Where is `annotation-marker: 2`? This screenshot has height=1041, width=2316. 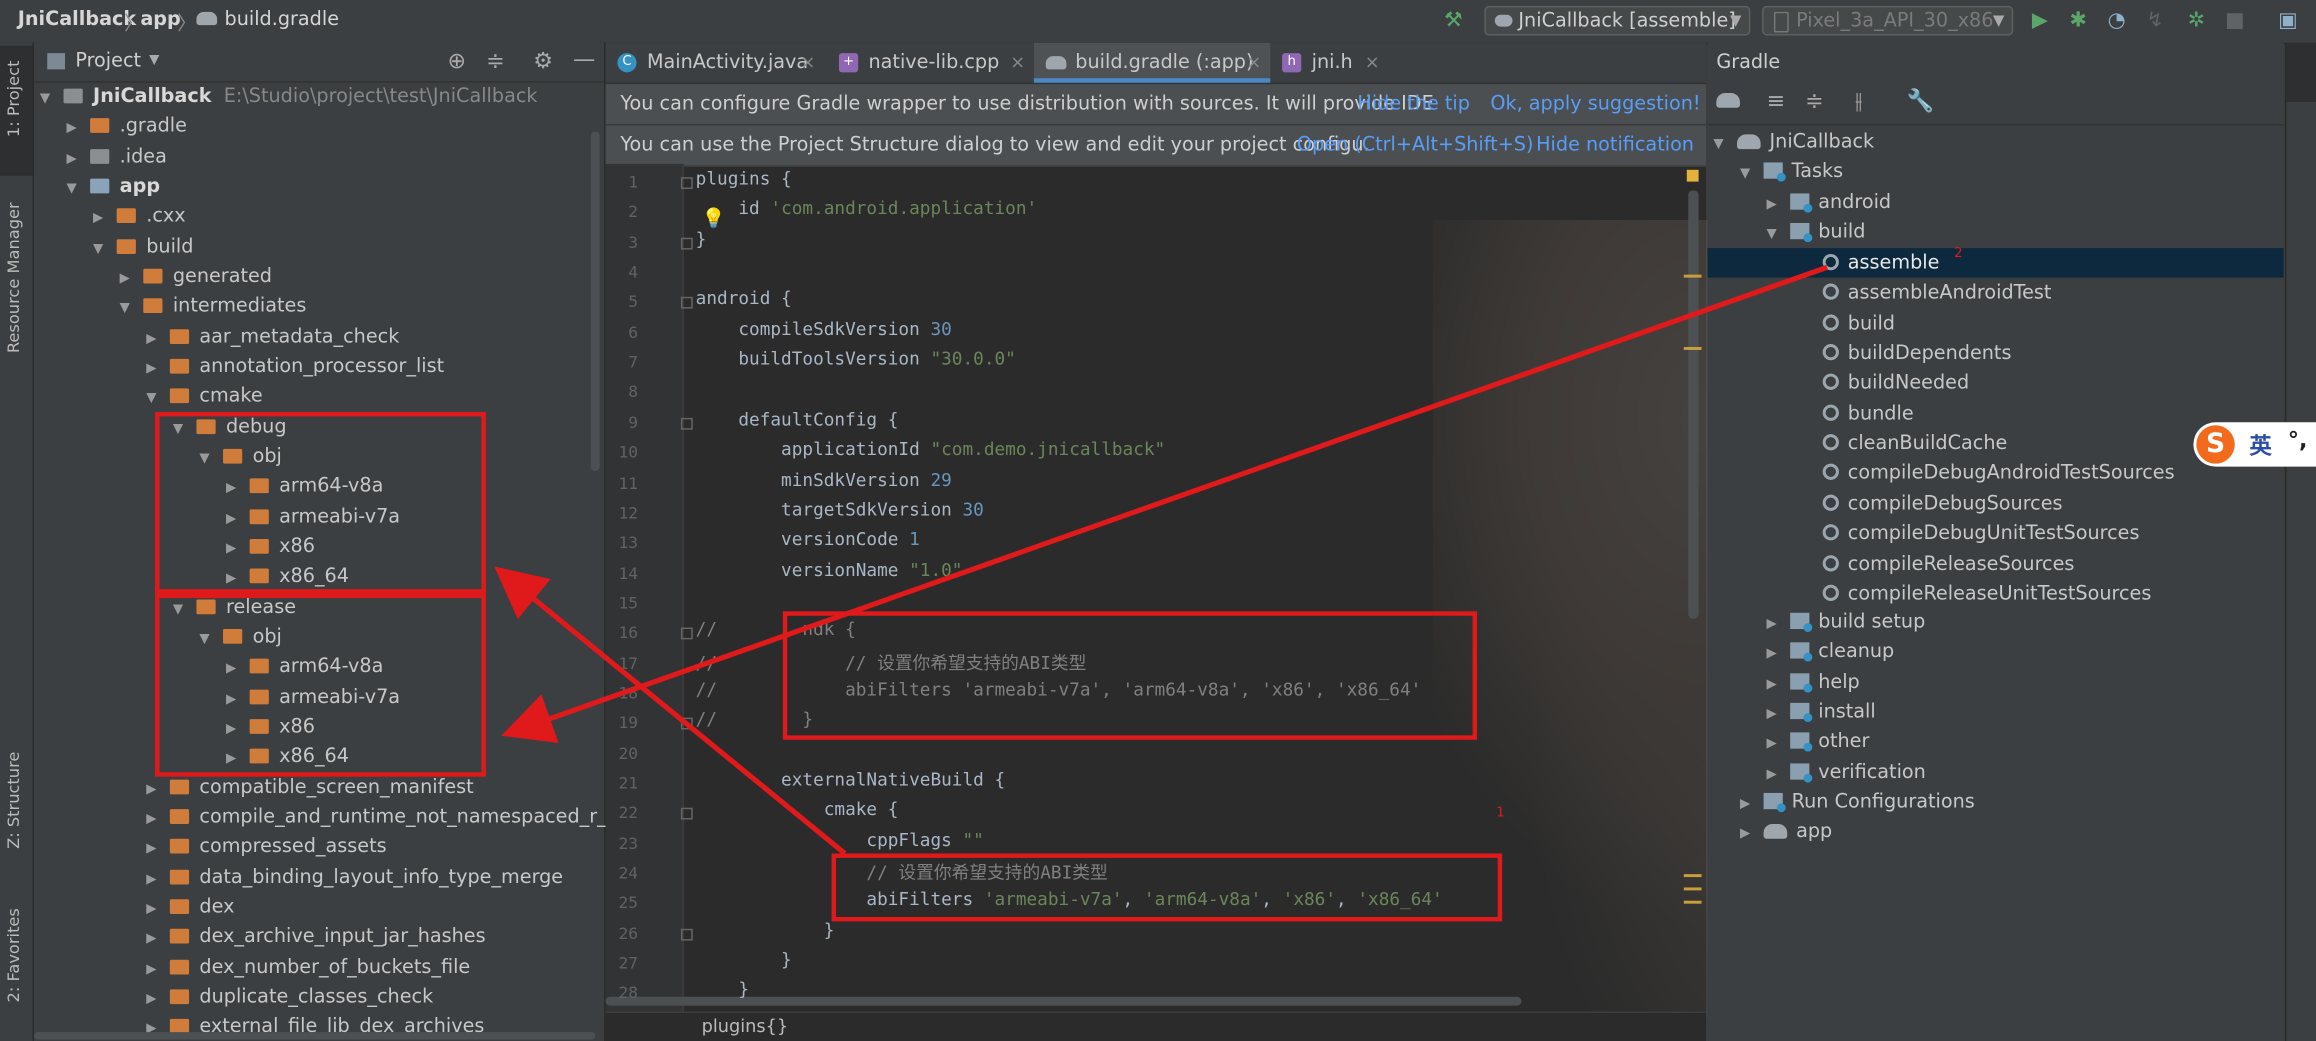
annotation-marker: 2 is located at coordinates (1958, 254).